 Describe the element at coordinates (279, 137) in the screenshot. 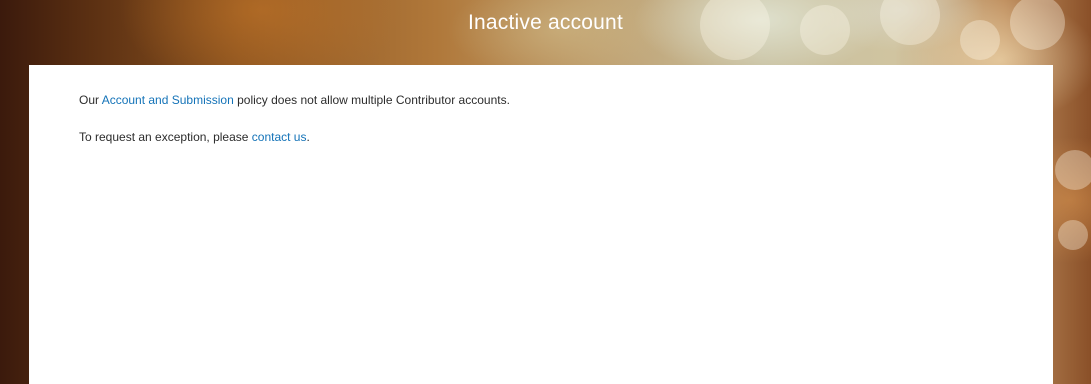

I see `contact-us-link: contact us` at that location.